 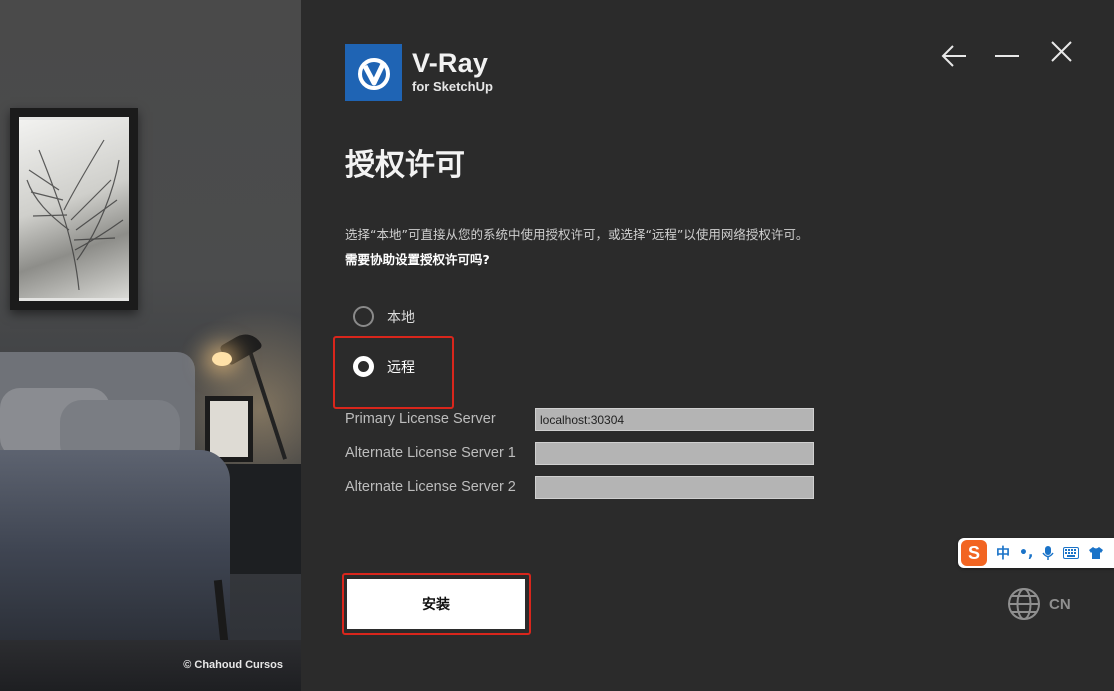 I want to click on alternate-server-2-input, so click(x=674, y=487).